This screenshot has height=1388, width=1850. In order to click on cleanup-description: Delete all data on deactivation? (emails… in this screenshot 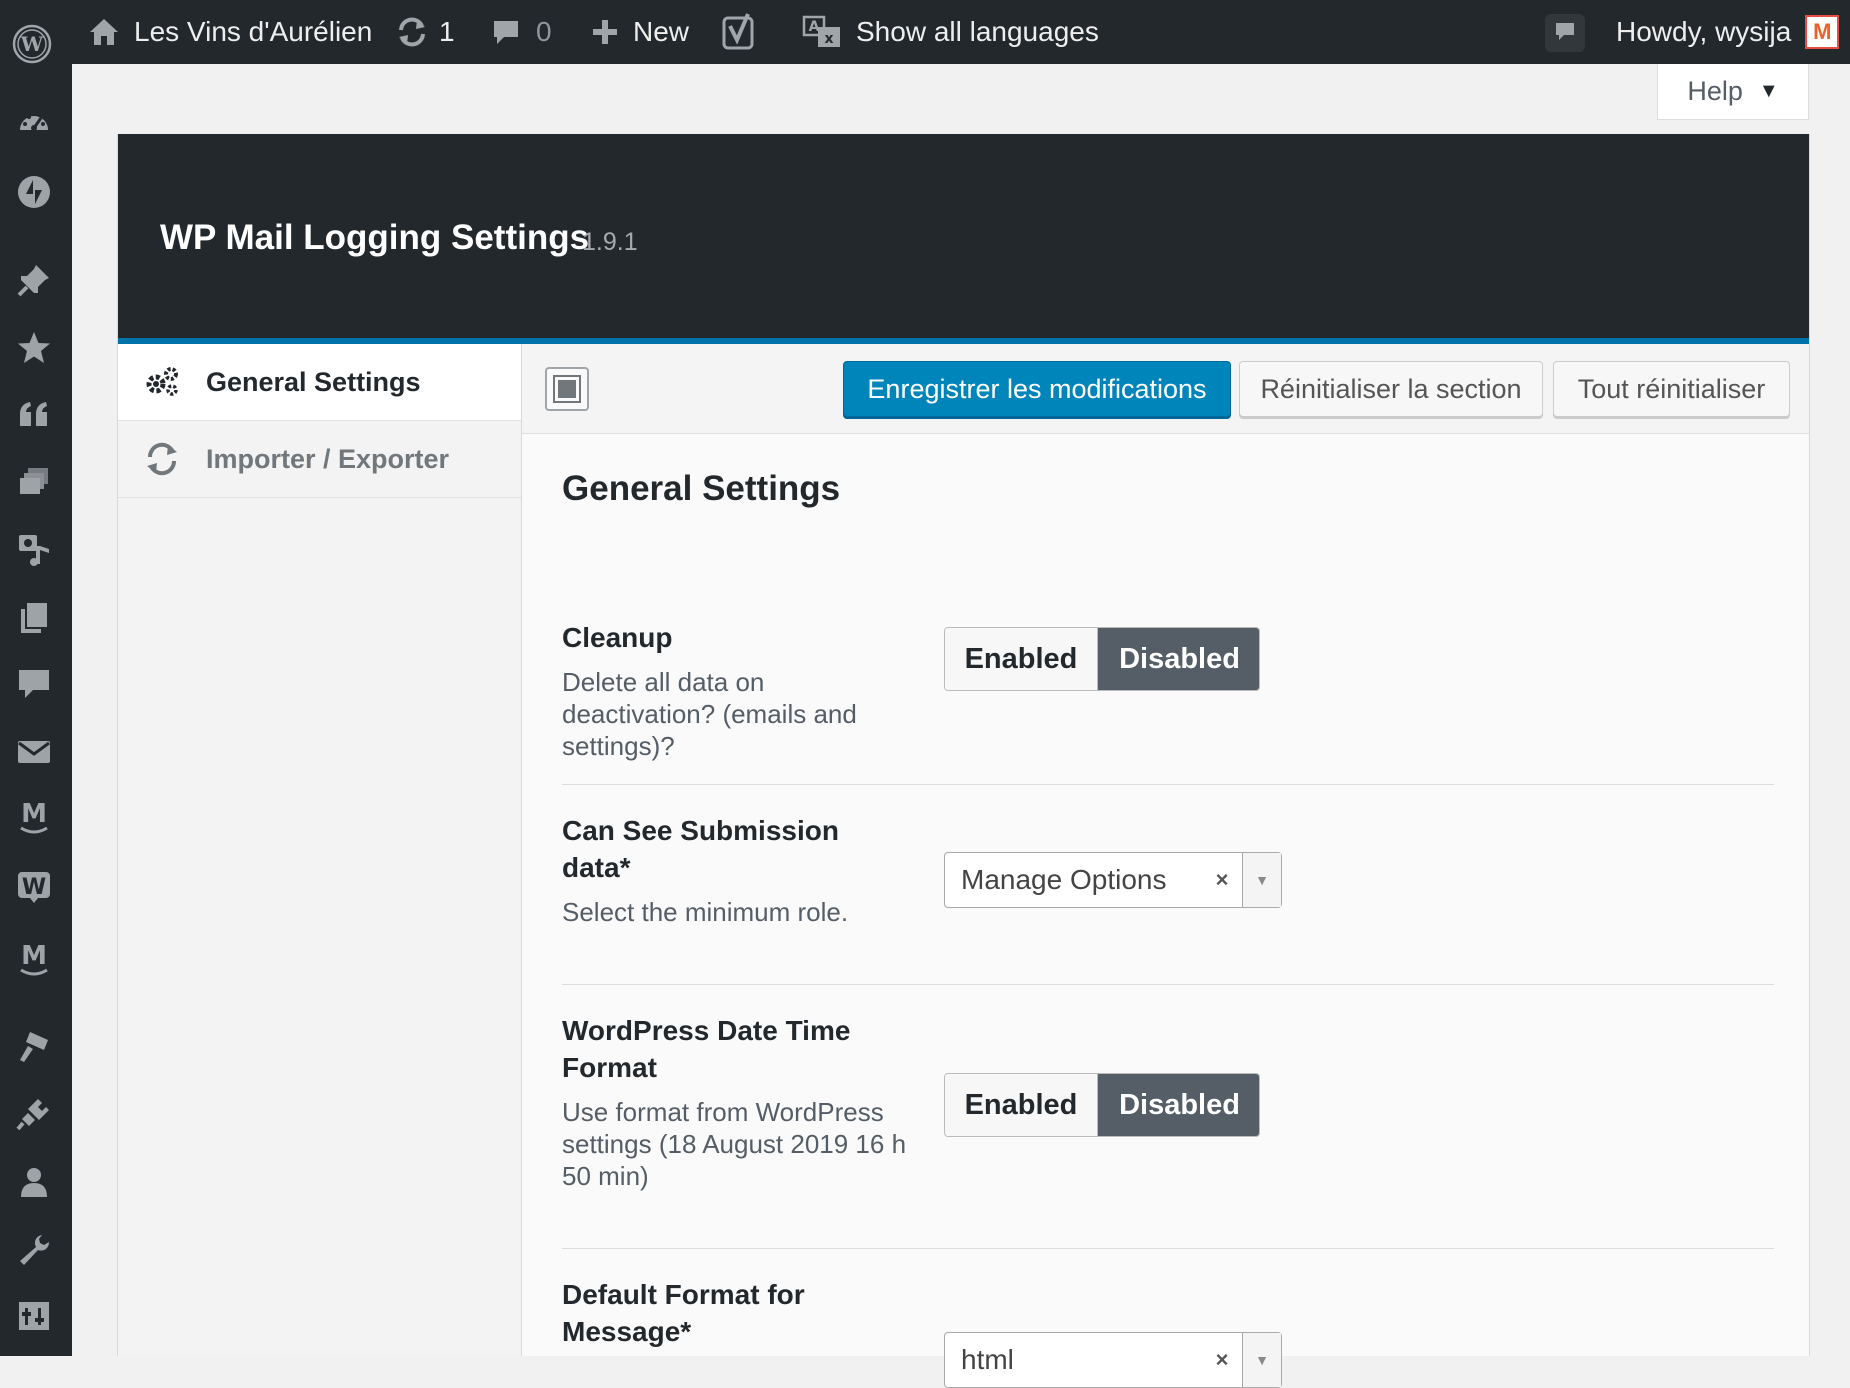, I will do `click(709, 714)`.